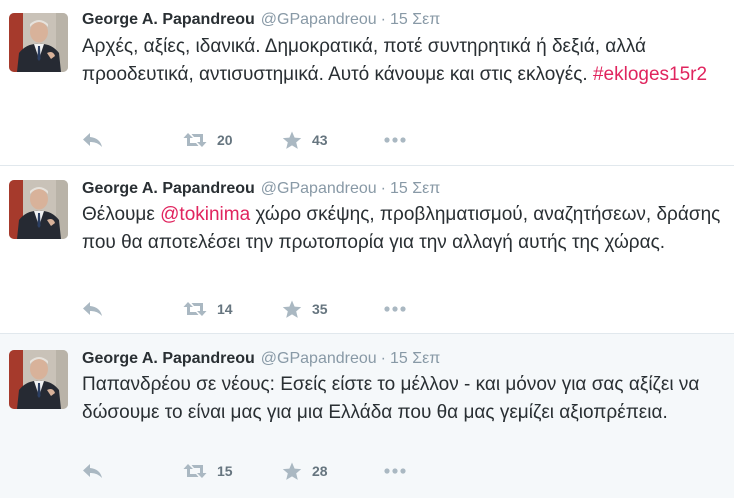  What do you see at coordinates (650, 74) in the screenshot?
I see `hashtag-link: #ekloges15r2` at bounding box center [650, 74].